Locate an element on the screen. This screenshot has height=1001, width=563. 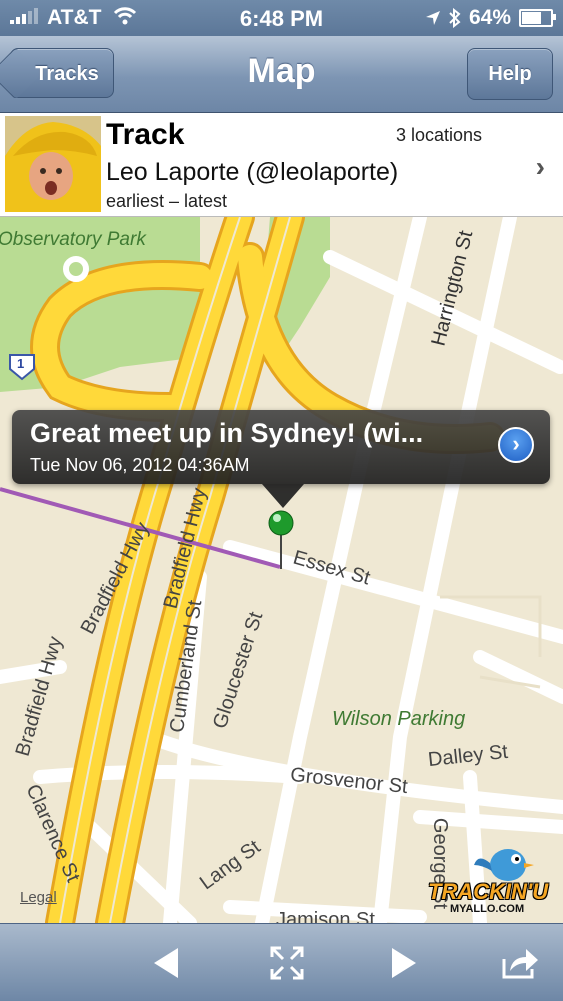
map-label: Jamison St is located at coordinates (325, 916).